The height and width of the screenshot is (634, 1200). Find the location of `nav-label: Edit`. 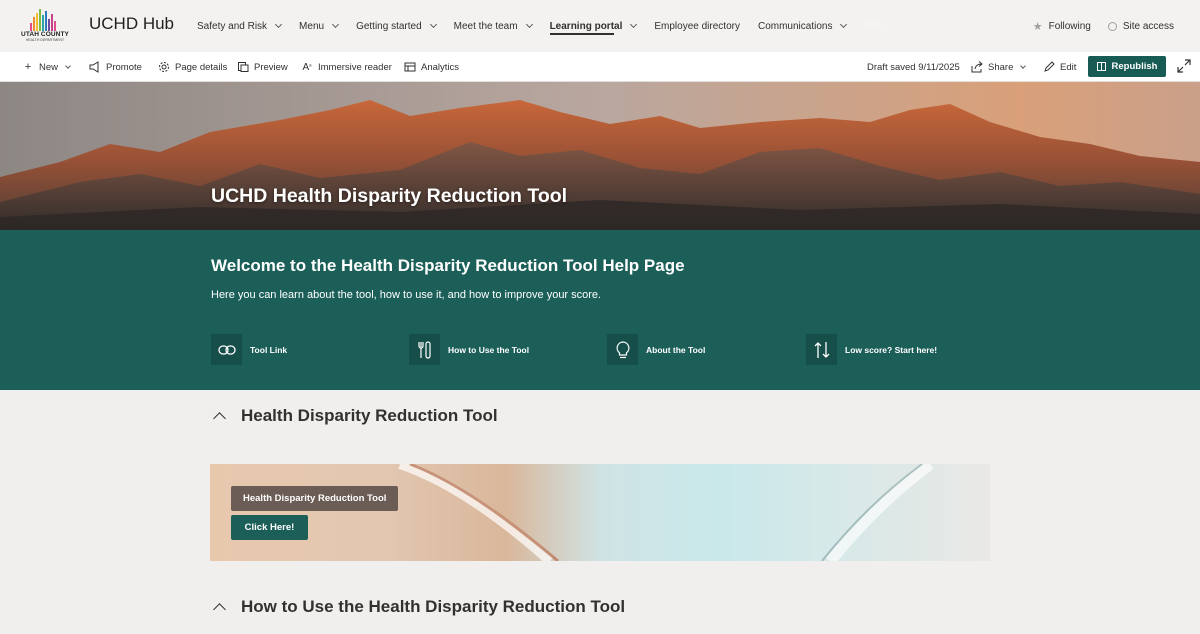

nav-label: Edit is located at coordinates (873, 26).